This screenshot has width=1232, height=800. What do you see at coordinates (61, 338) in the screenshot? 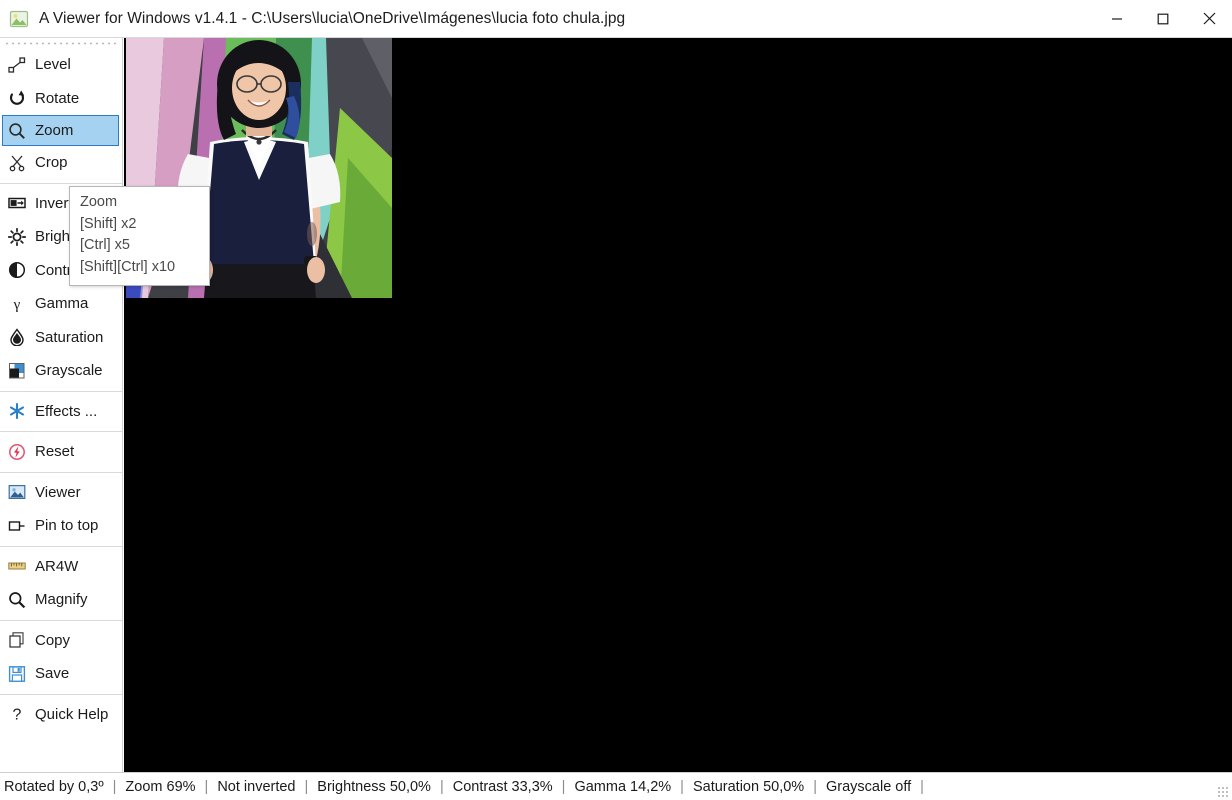
I see `sidebar-item-saturation: Saturation` at bounding box center [61, 338].